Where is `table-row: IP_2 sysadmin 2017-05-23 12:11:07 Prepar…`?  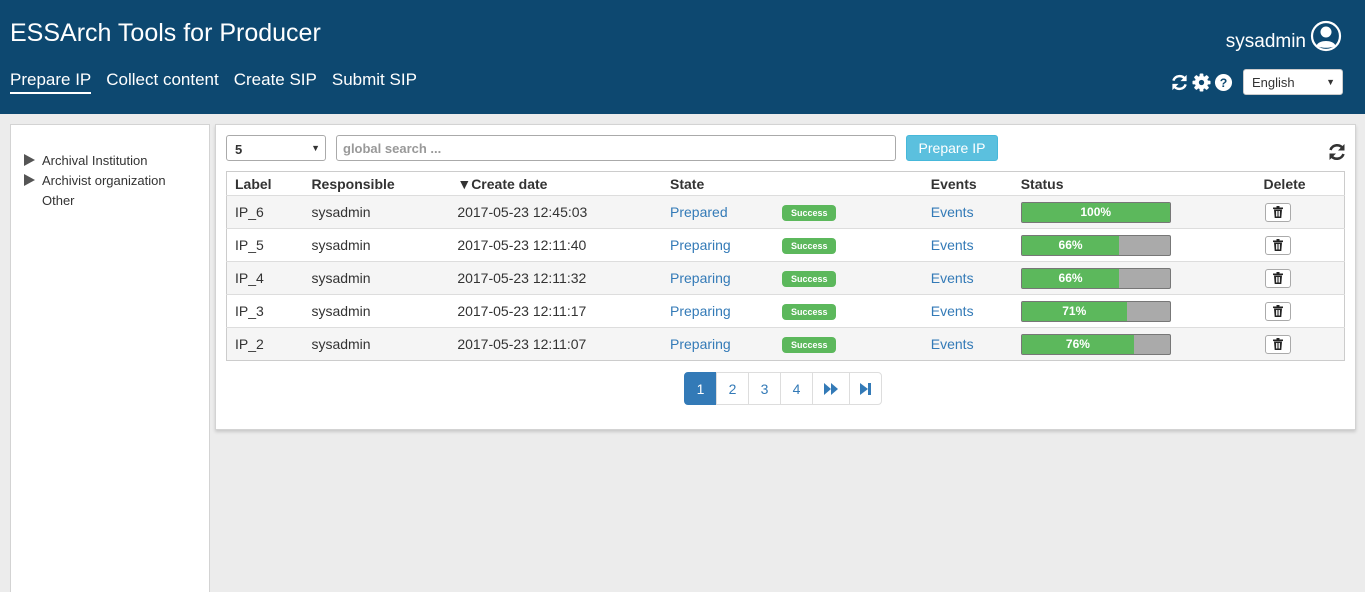
table-row: IP_2 sysadmin 2017-05-23 12:11:07 Prepar… is located at coordinates (785, 344).